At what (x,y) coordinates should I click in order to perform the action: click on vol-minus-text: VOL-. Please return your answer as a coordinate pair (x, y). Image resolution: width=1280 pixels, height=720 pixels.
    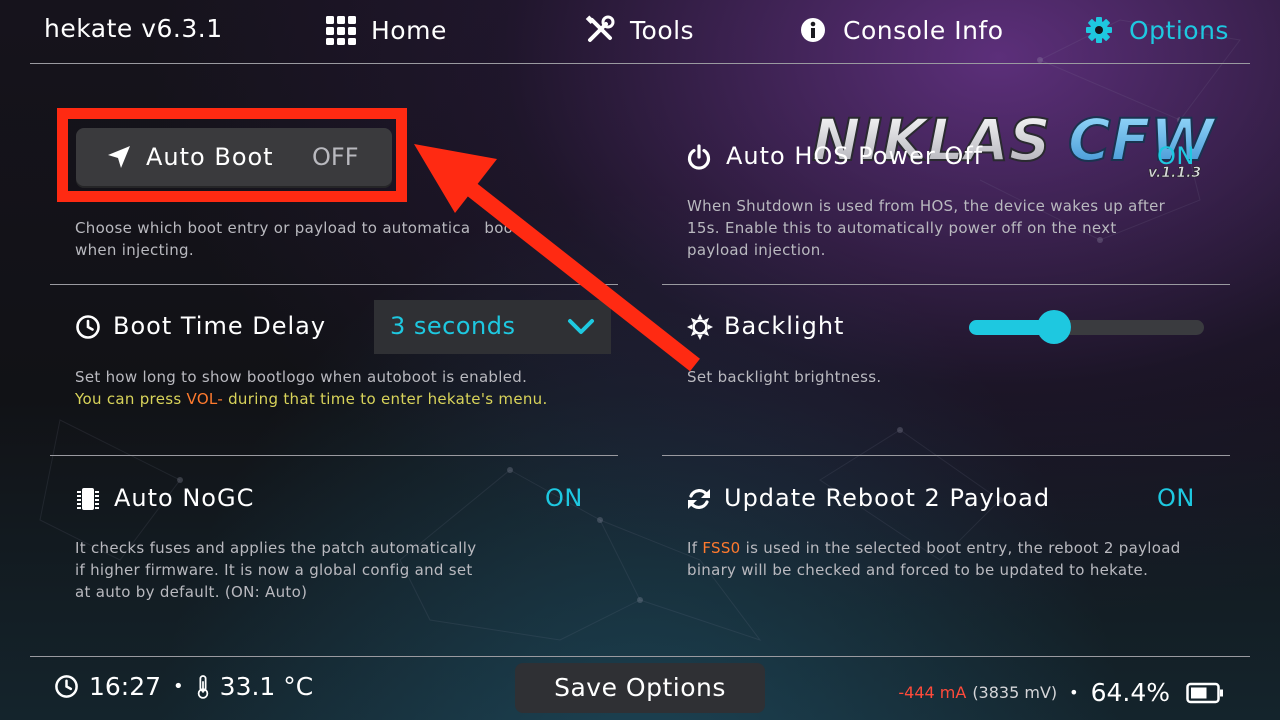
    Looking at the image, I should click on (205, 399).